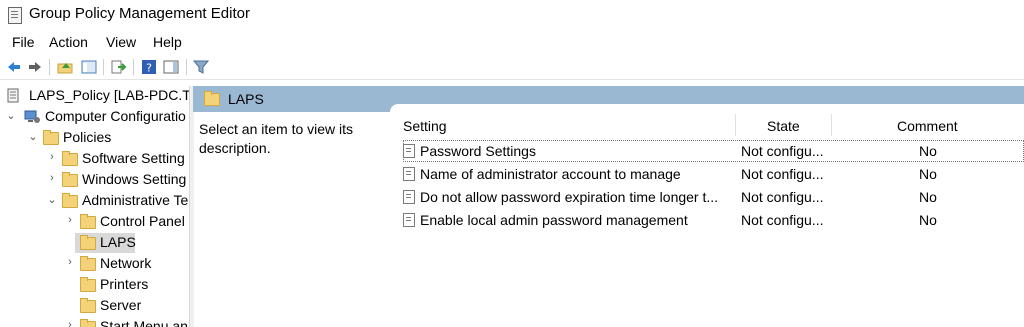 This screenshot has height=327, width=1024. I want to click on show-hide-tree-icon, so click(89, 67).